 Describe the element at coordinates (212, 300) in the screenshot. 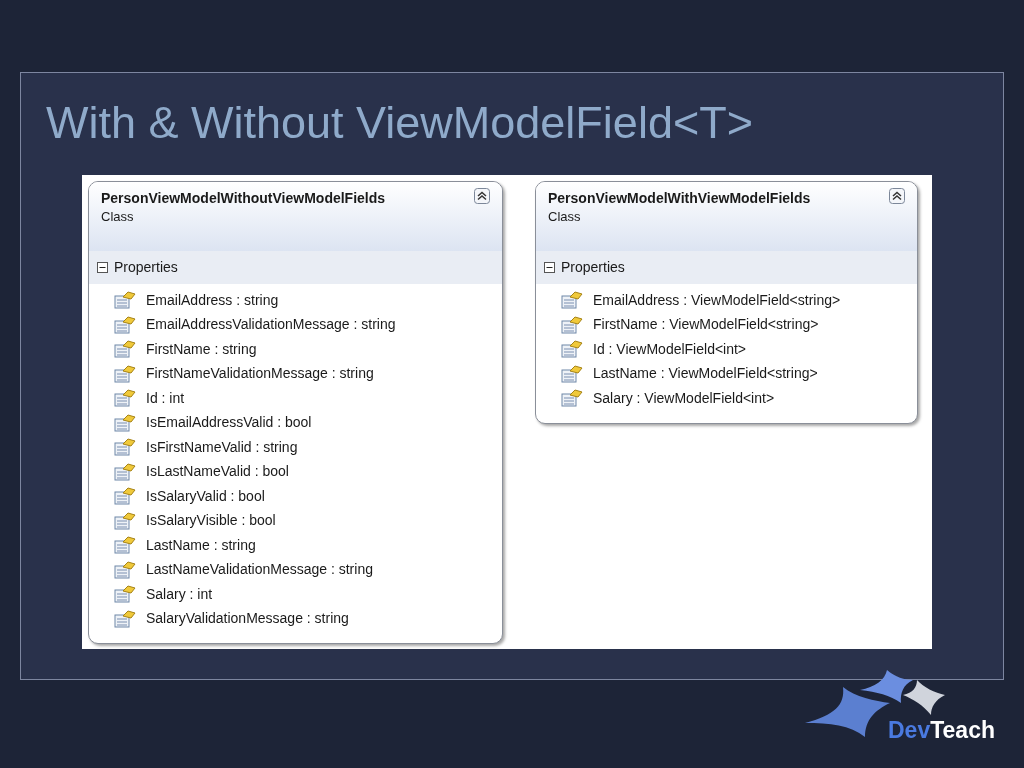

I see `property-entry: EmailAddress : string` at that location.